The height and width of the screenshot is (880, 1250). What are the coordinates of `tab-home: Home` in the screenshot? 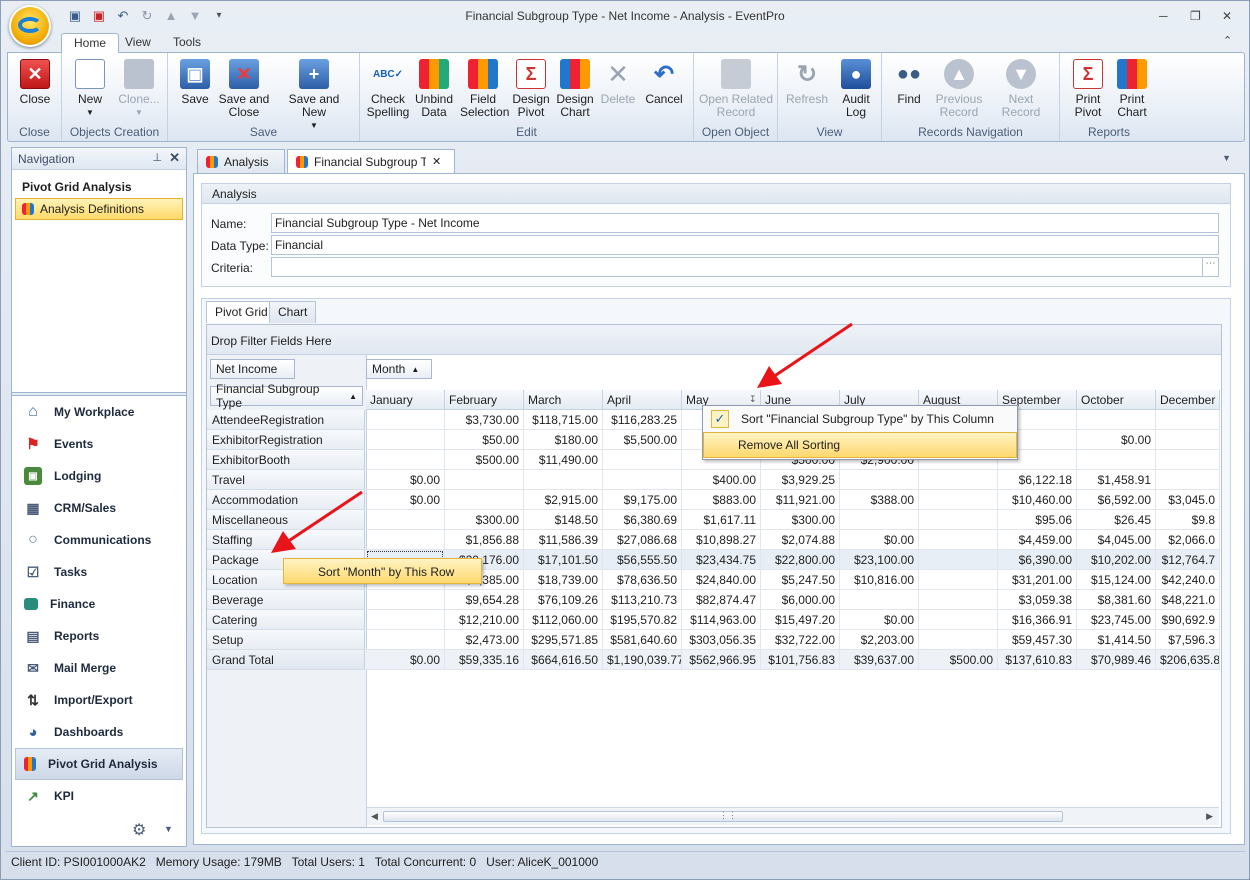 It's located at (90, 43).